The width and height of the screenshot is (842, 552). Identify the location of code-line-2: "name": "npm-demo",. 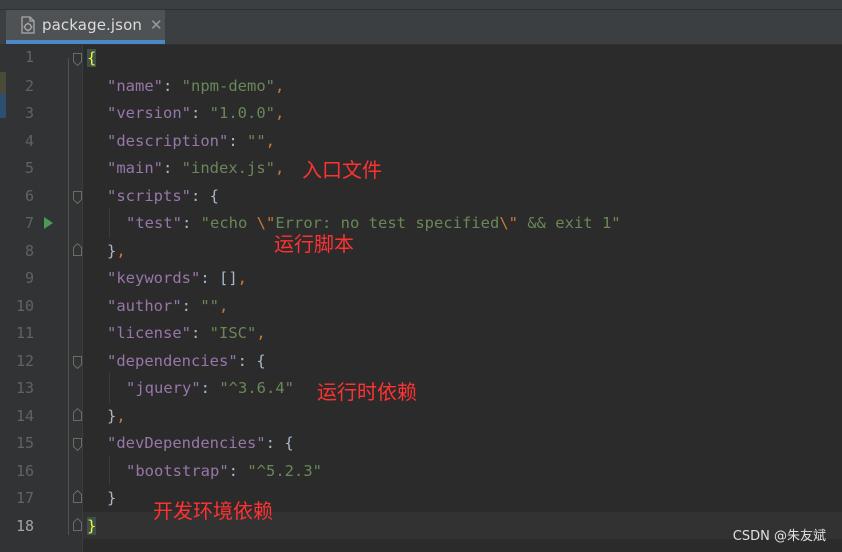
(195, 86).